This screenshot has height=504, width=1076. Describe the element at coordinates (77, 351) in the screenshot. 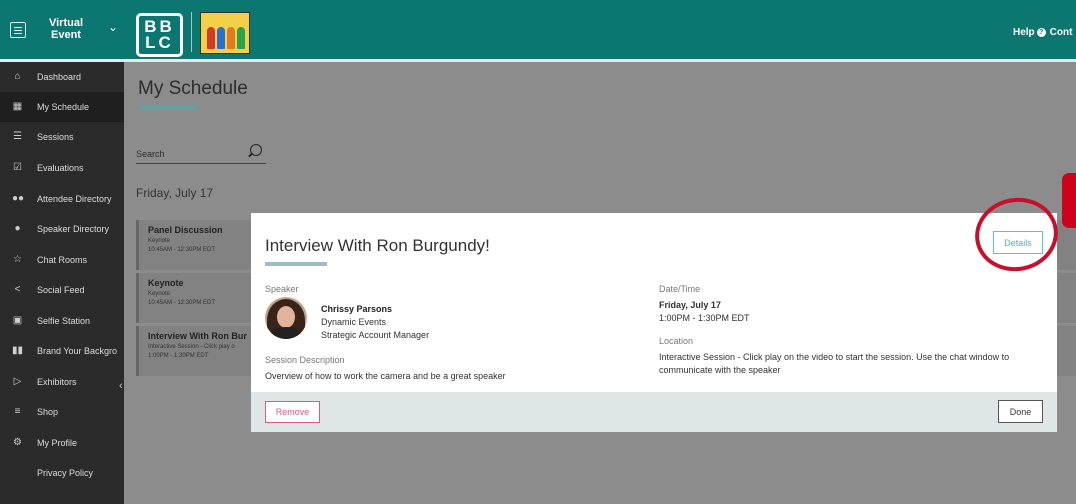

I see `sidebar-item-label: Brand Your Backgro` at that location.